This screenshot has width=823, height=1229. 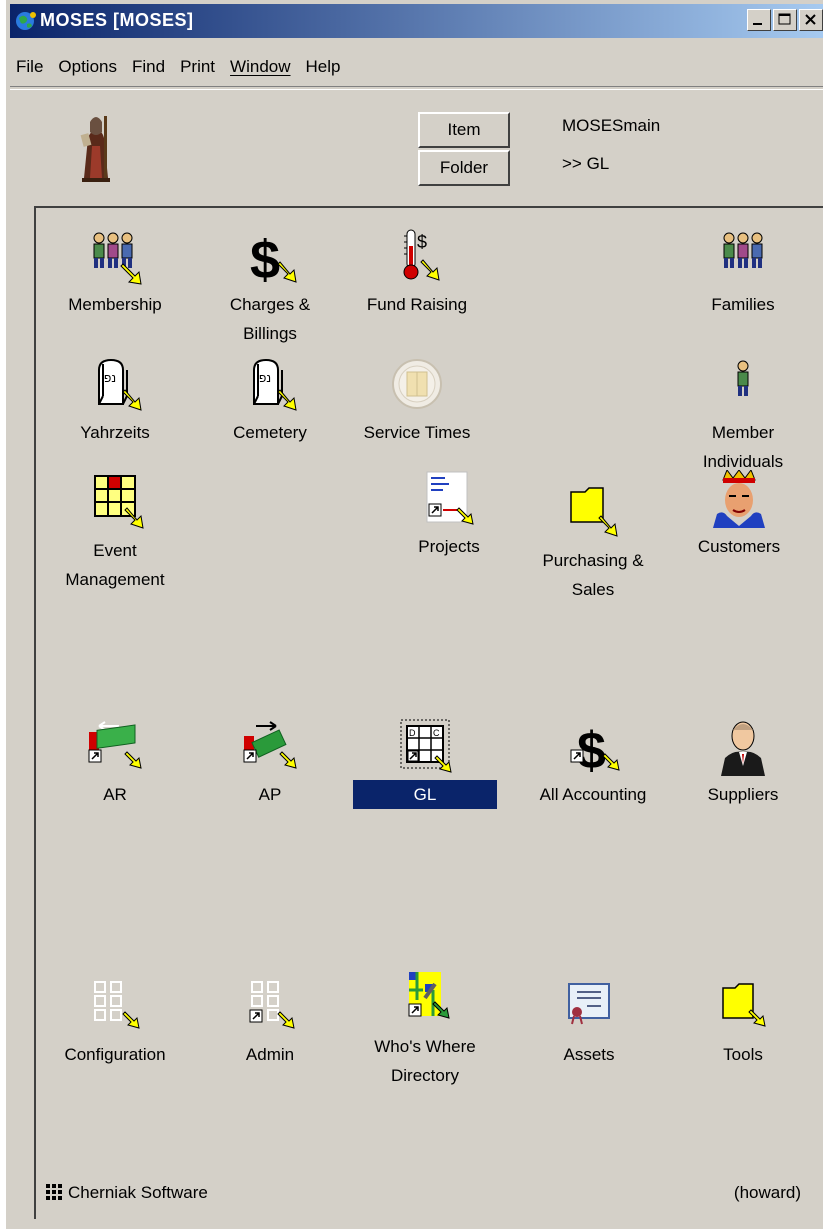 What do you see at coordinates (117, 1005) in the screenshot?
I see `network-icon` at bounding box center [117, 1005].